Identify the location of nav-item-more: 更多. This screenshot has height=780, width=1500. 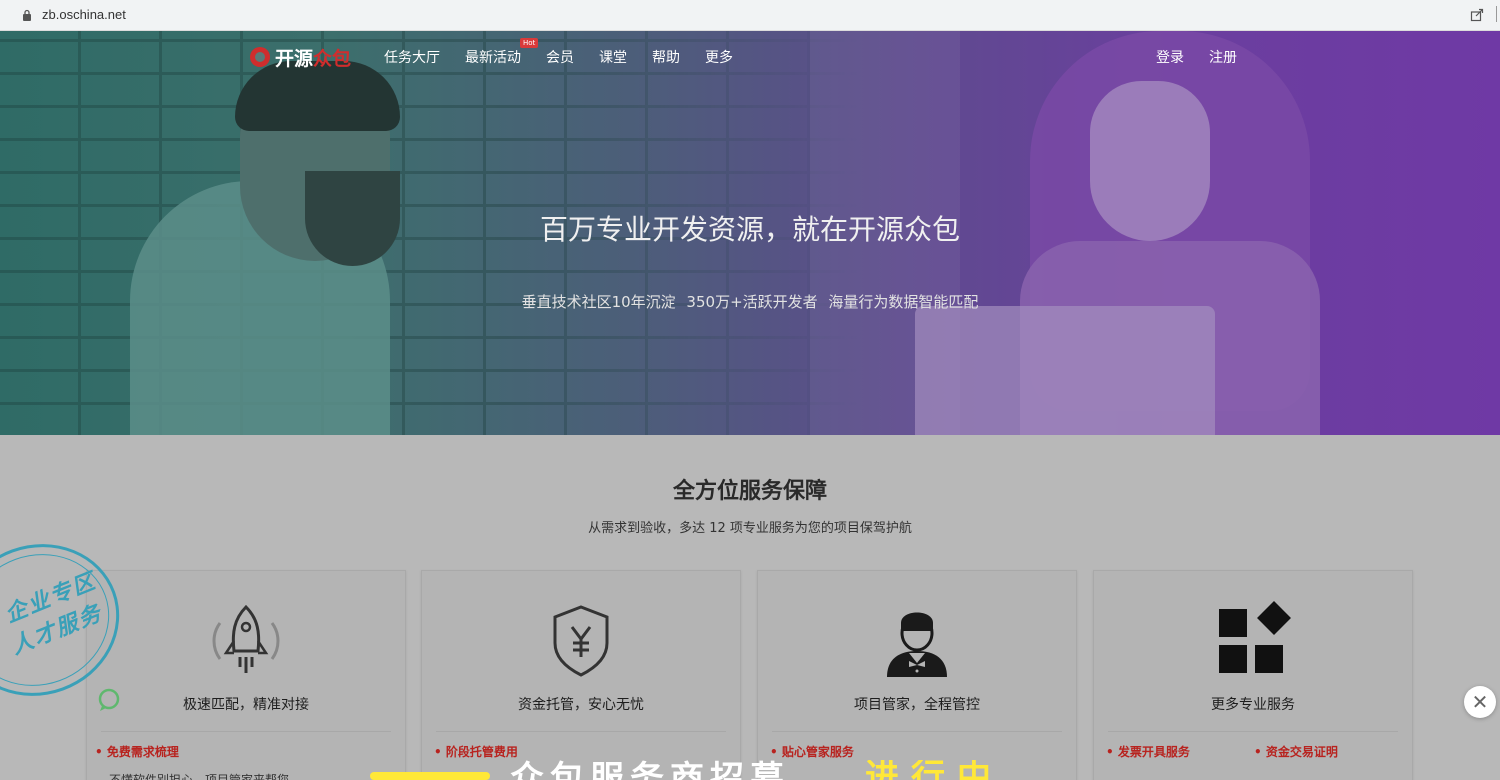
(719, 57).